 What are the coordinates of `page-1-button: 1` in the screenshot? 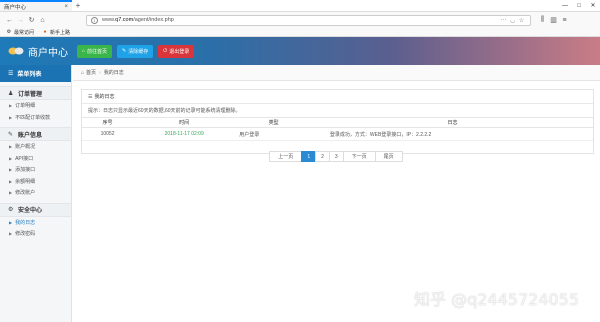 It's located at (309, 156).